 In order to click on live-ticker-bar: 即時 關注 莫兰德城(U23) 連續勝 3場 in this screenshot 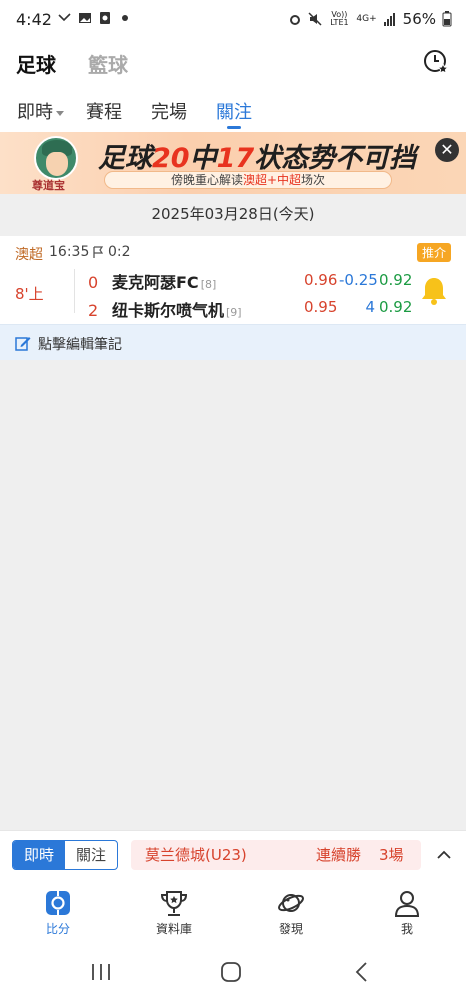, I will do `click(233, 855)`.